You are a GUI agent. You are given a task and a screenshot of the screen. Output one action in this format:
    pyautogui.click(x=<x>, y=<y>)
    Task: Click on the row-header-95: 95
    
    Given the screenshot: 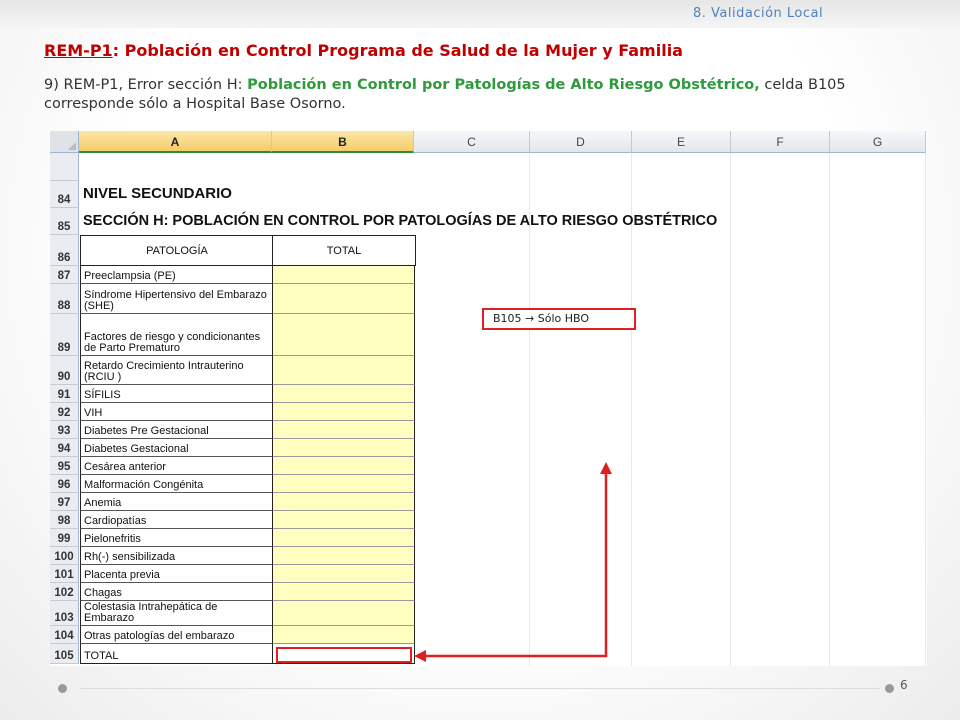 What is the action you would take?
    pyautogui.click(x=64, y=466)
    